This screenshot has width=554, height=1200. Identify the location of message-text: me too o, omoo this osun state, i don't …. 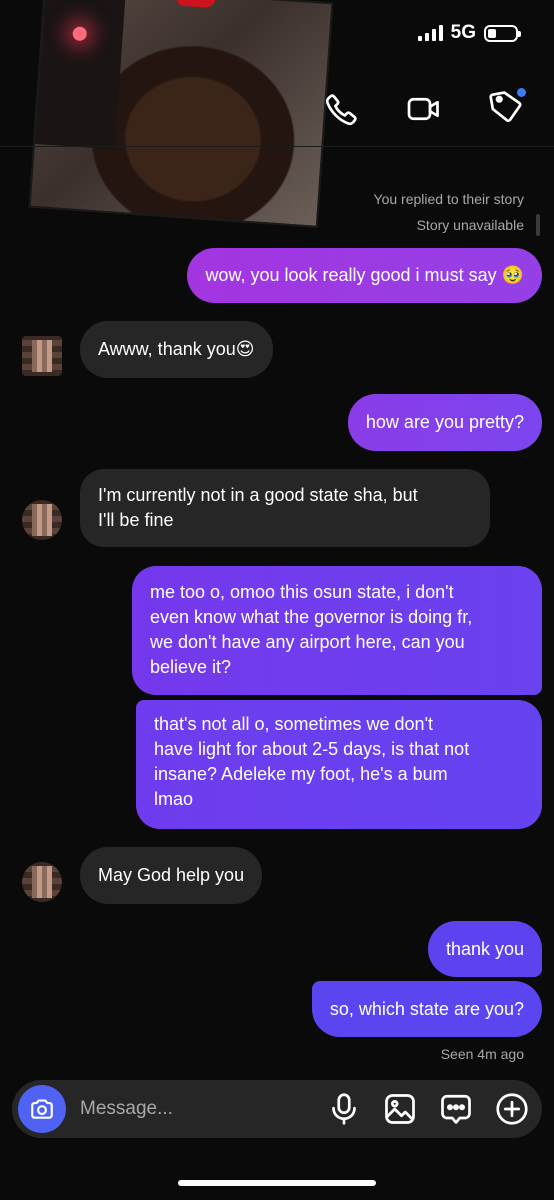
(311, 630).